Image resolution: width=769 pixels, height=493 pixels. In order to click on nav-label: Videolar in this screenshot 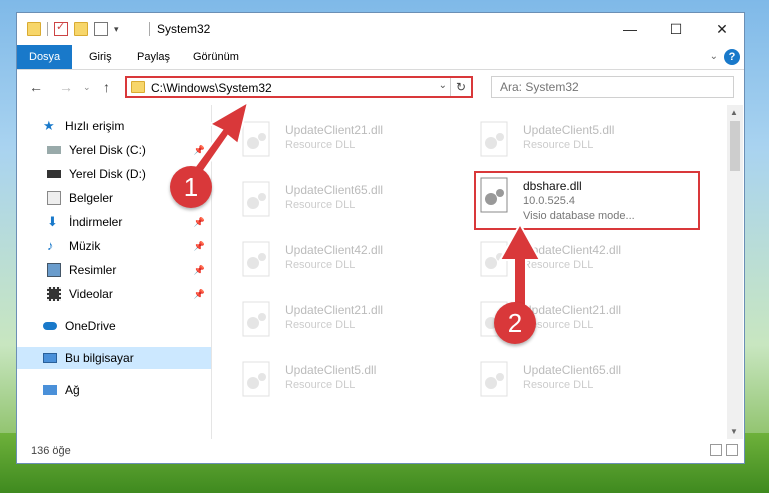, I will do `click(91, 294)`.